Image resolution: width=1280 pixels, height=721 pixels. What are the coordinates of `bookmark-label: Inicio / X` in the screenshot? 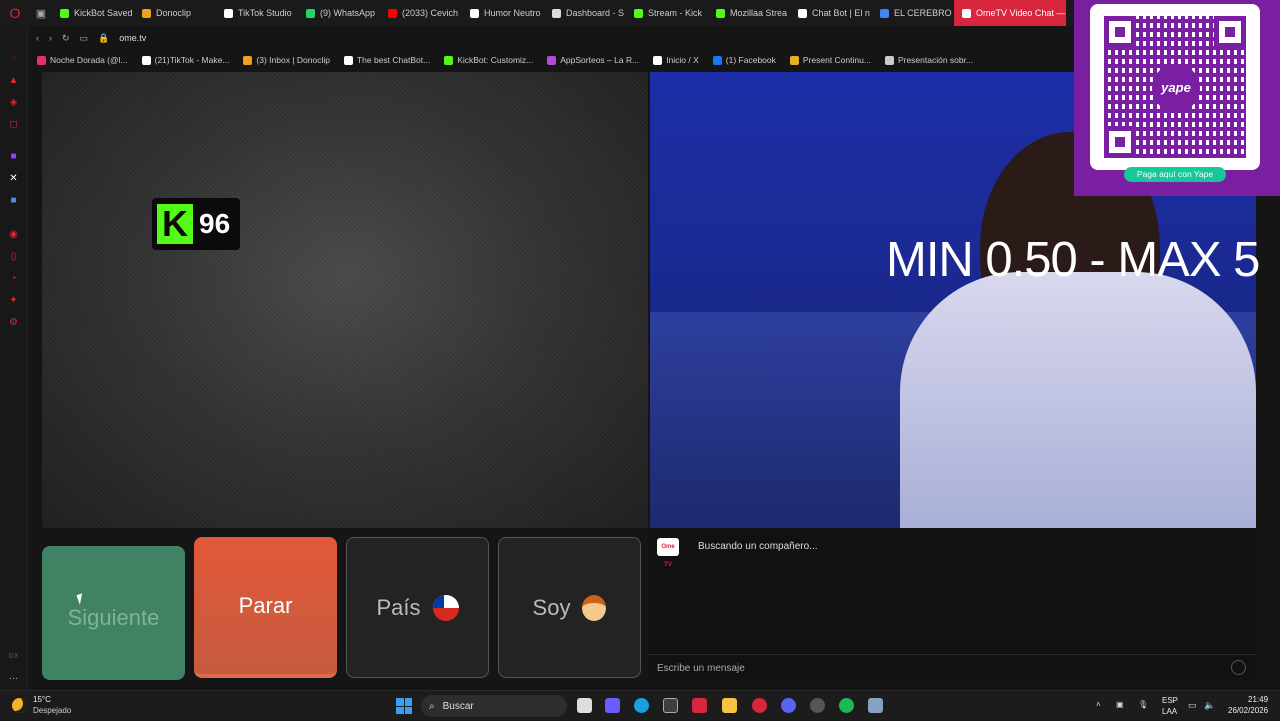 It's located at (682, 60).